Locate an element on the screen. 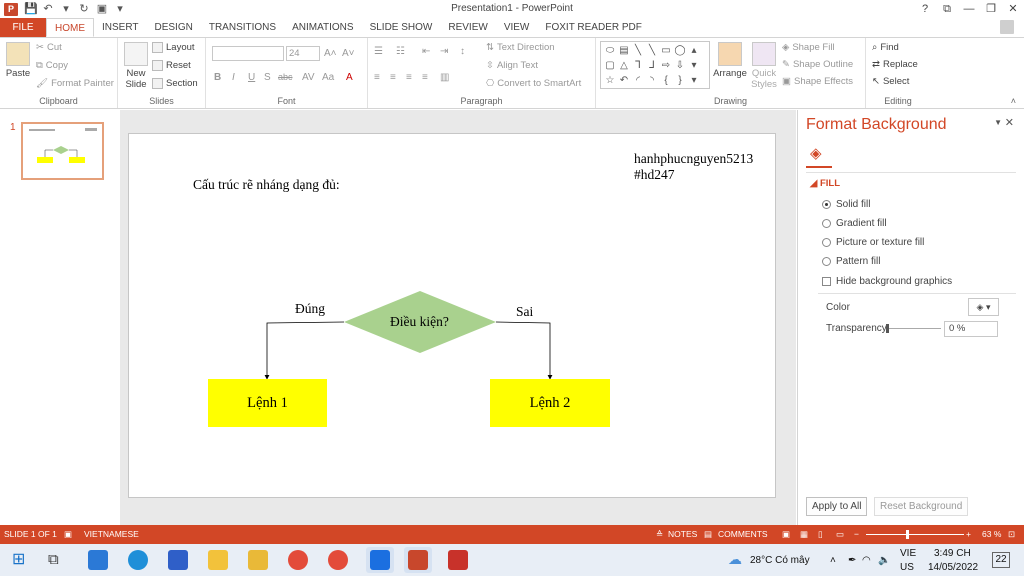  font-color-icon: A is located at coordinates (349, 77).